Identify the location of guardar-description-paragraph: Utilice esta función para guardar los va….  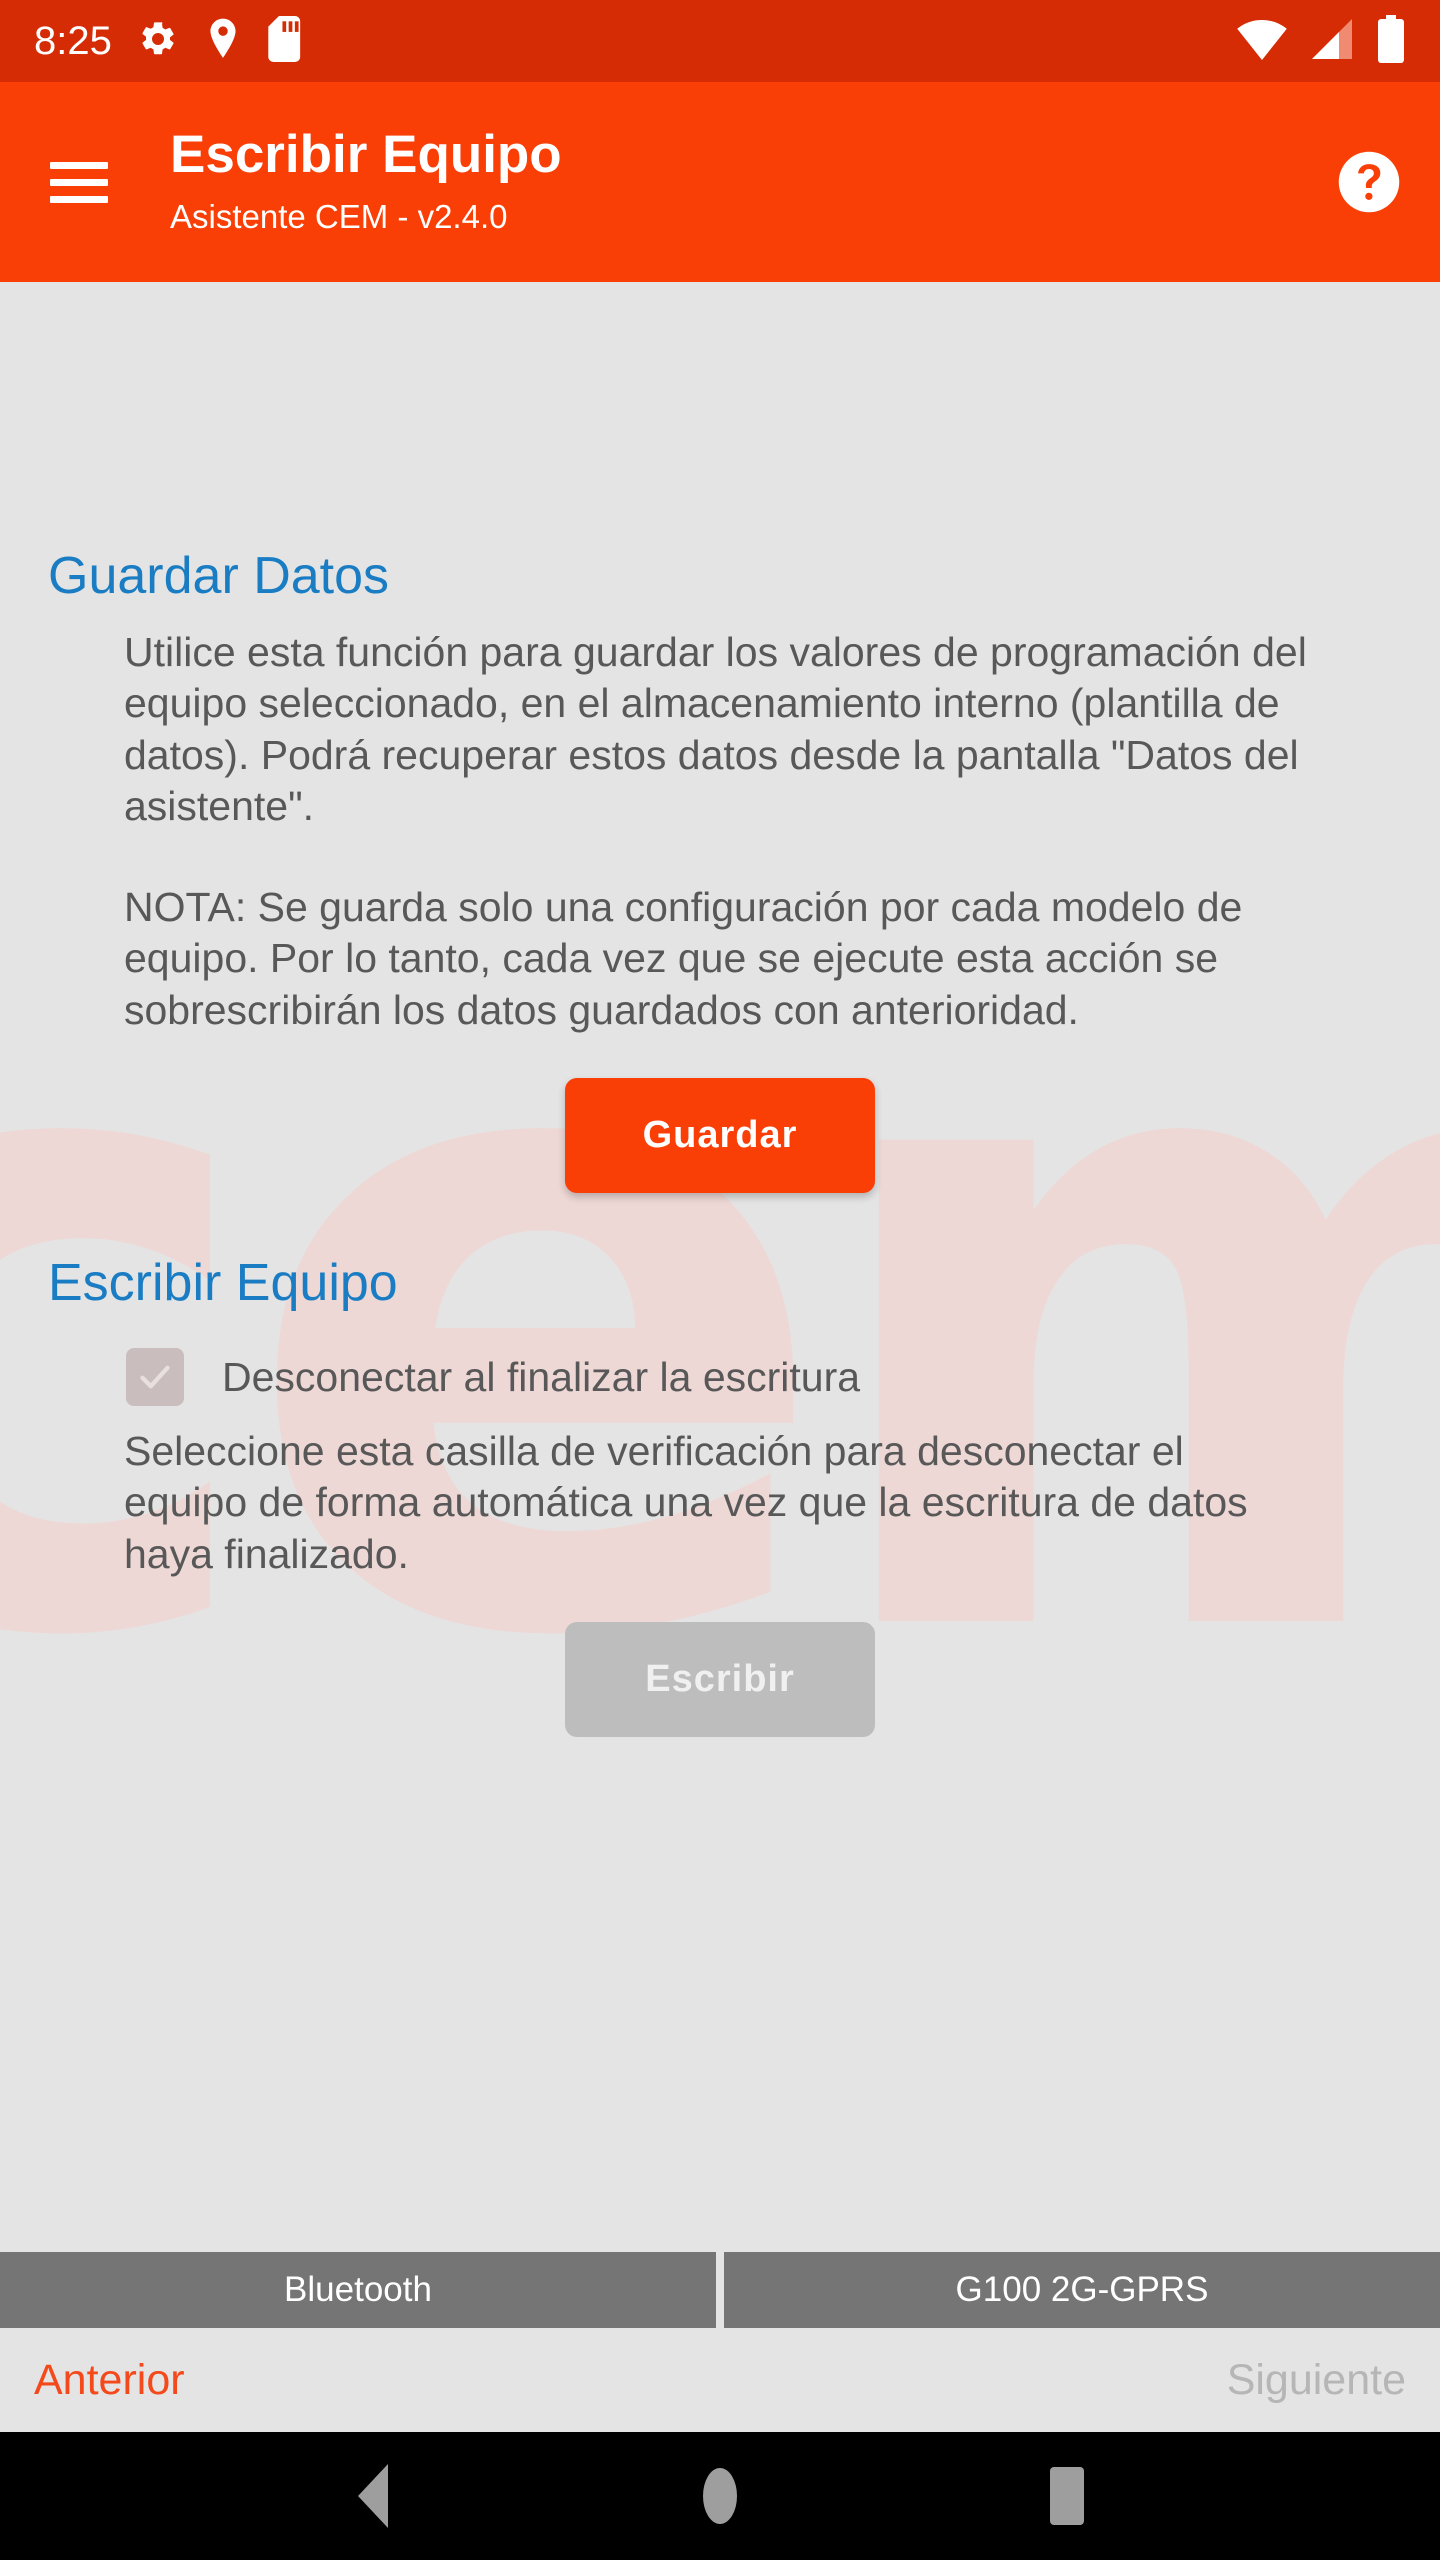
(715, 729).